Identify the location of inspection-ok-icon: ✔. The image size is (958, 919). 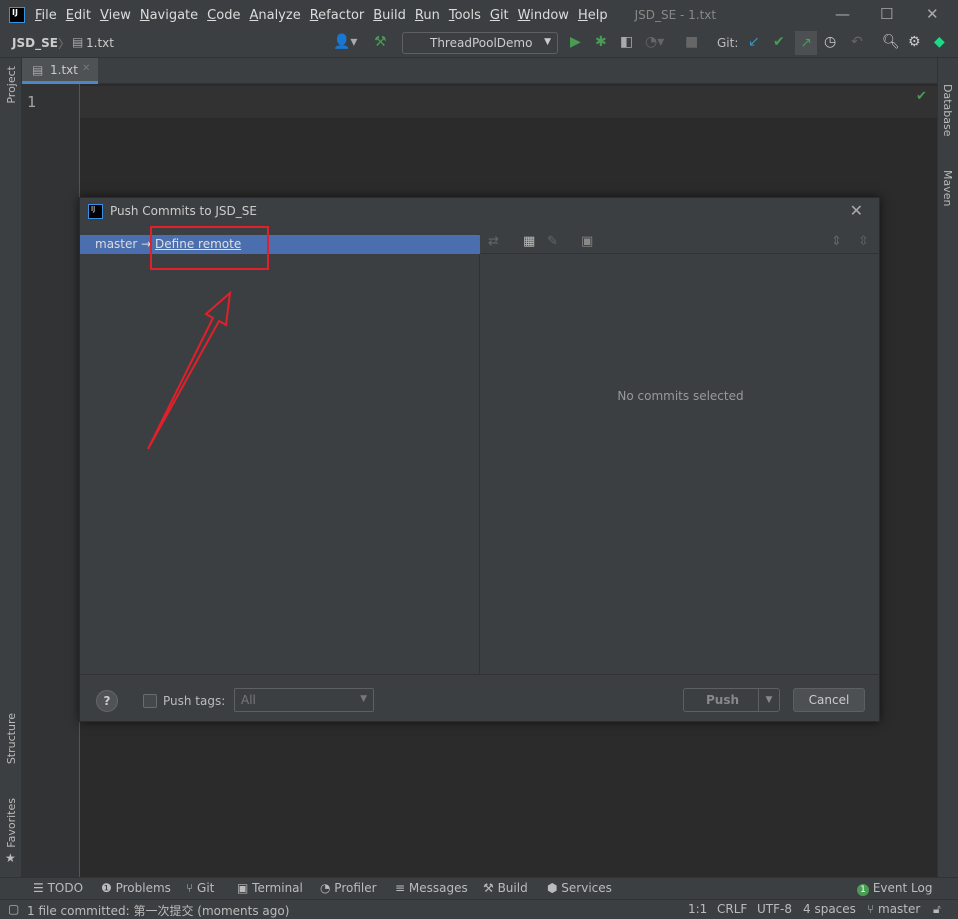
(921, 96).